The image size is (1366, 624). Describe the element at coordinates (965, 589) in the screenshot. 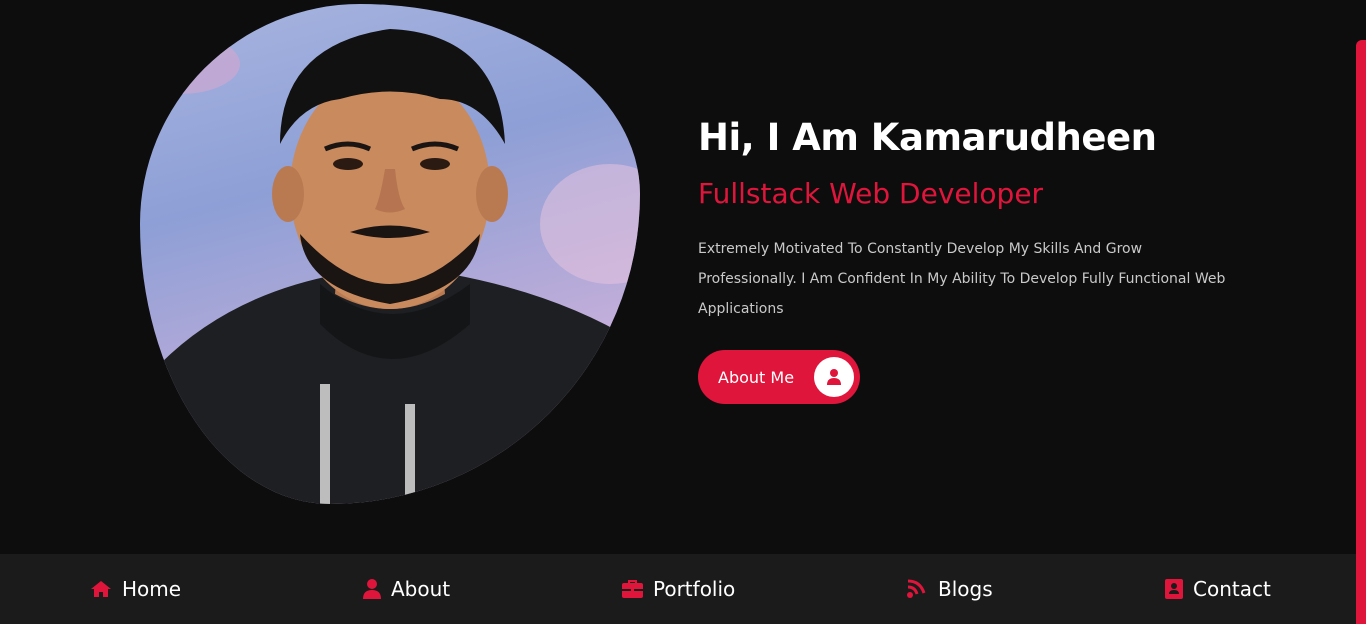

I see `nav-label-blogs: Blogs` at that location.